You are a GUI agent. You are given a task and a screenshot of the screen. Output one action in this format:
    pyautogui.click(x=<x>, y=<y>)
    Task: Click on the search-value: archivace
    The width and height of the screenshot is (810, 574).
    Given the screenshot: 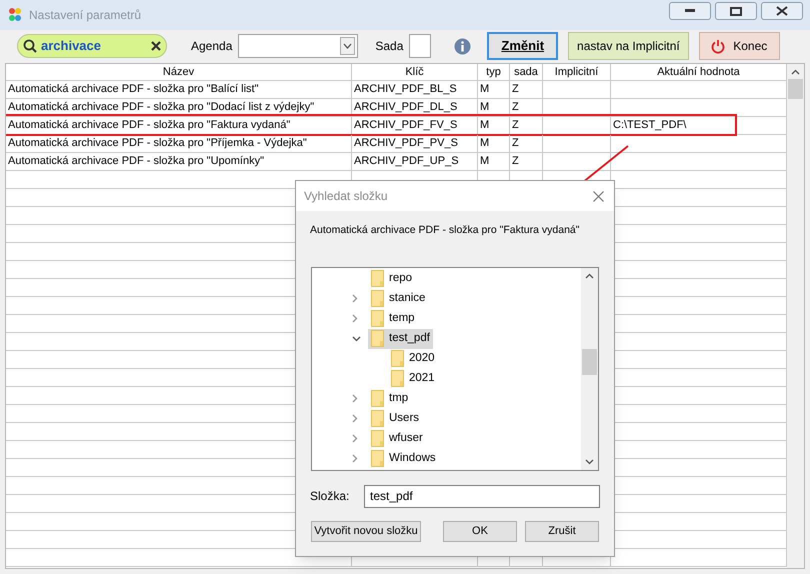 What is the action you would take?
    pyautogui.click(x=71, y=46)
    